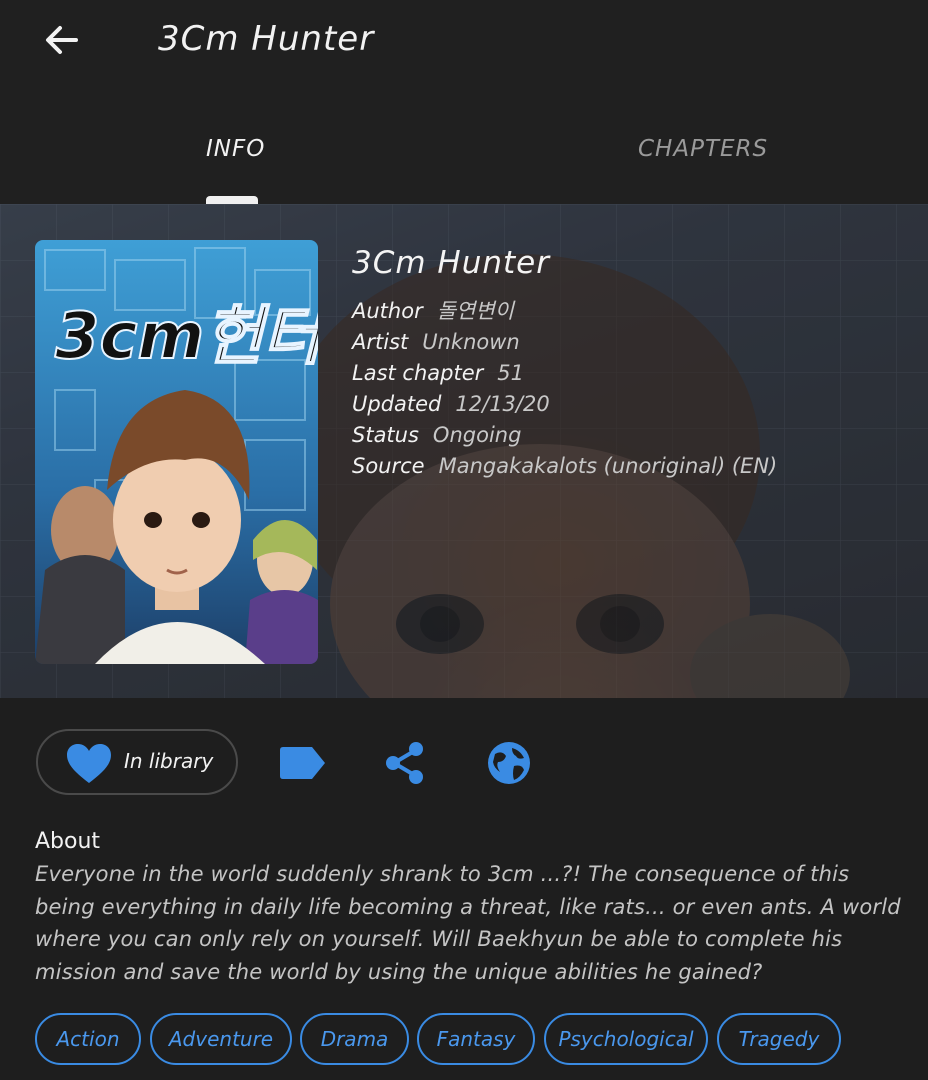 The width and height of the screenshot is (928, 1080). I want to click on arrow-left-icon, so click(62, 40).